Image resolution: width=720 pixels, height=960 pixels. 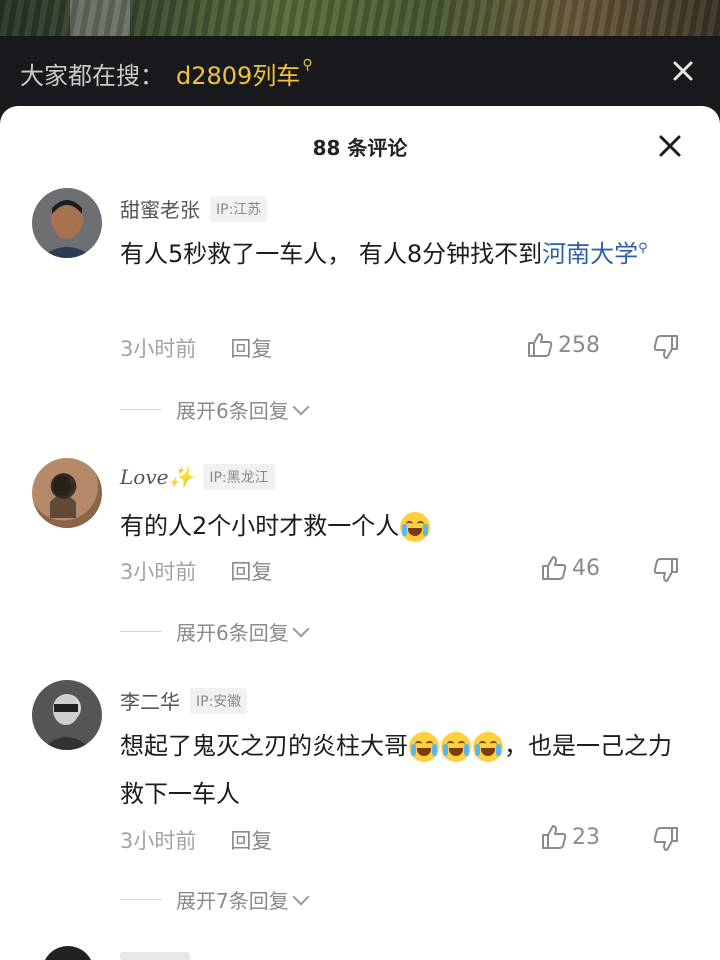 What do you see at coordinates (590, 254) in the screenshot?
I see `search-link: 河南大学` at bounding box center [590, 254].